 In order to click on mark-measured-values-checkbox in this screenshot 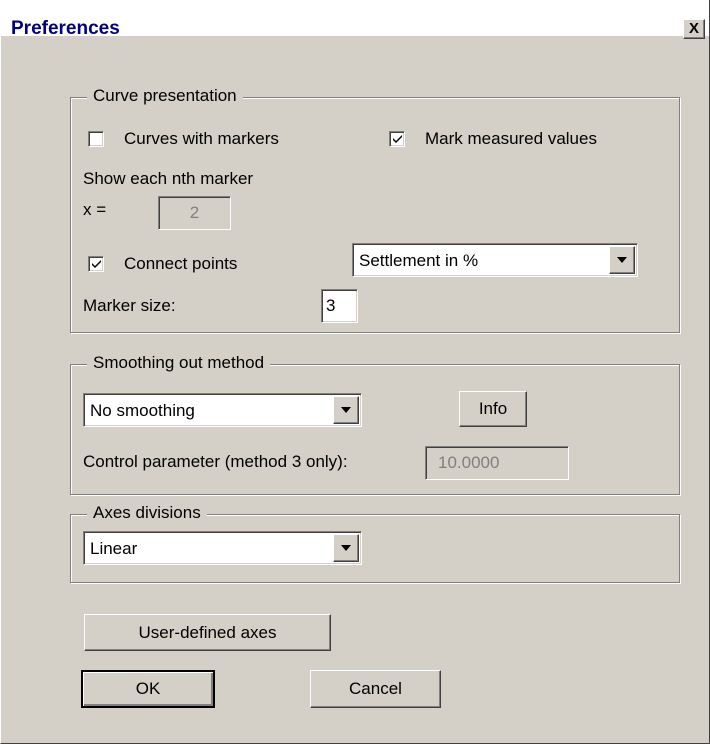, I will do `click(397, 139)`.